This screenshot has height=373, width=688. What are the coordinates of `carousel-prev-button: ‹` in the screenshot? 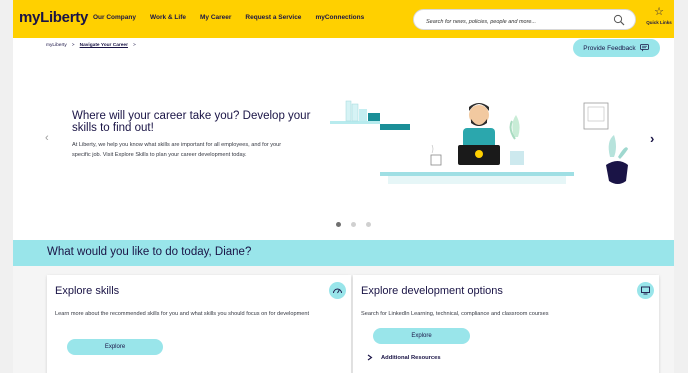 It's located at (47, 138).